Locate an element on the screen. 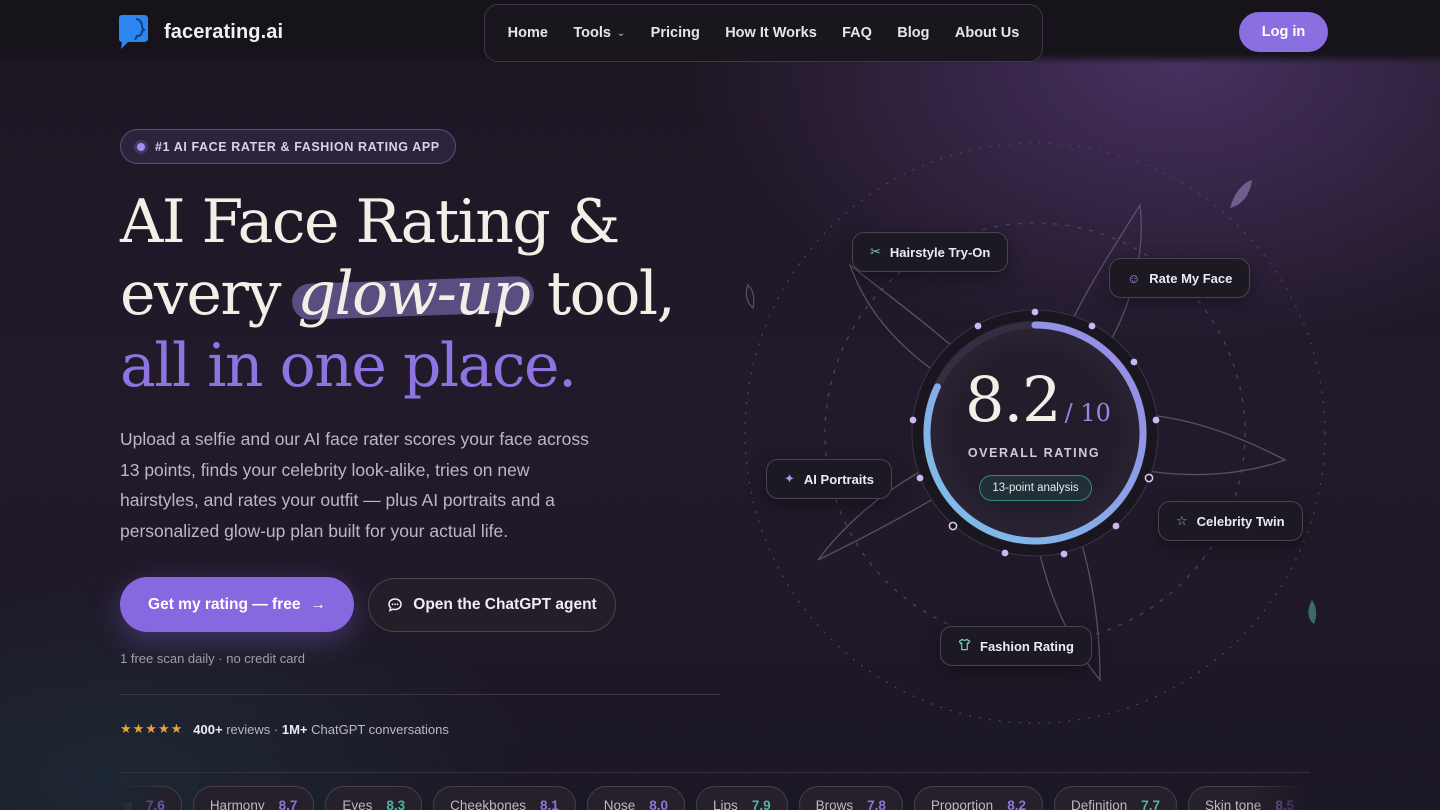 The width and height of the screenshot is (1440, 810). overall-rating-caption: OVERALL RATING is located at coordinates (1034, 453).